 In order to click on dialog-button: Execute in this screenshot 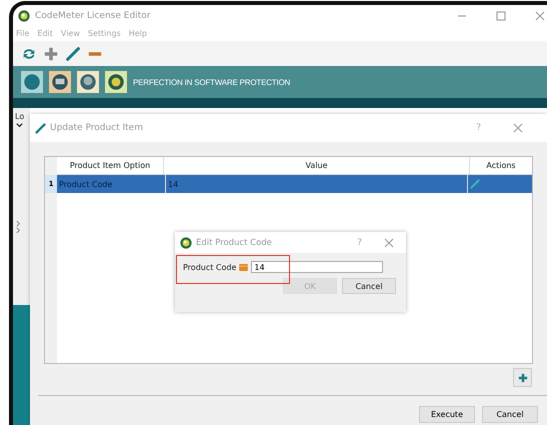, I will do `click(447, 414)`.